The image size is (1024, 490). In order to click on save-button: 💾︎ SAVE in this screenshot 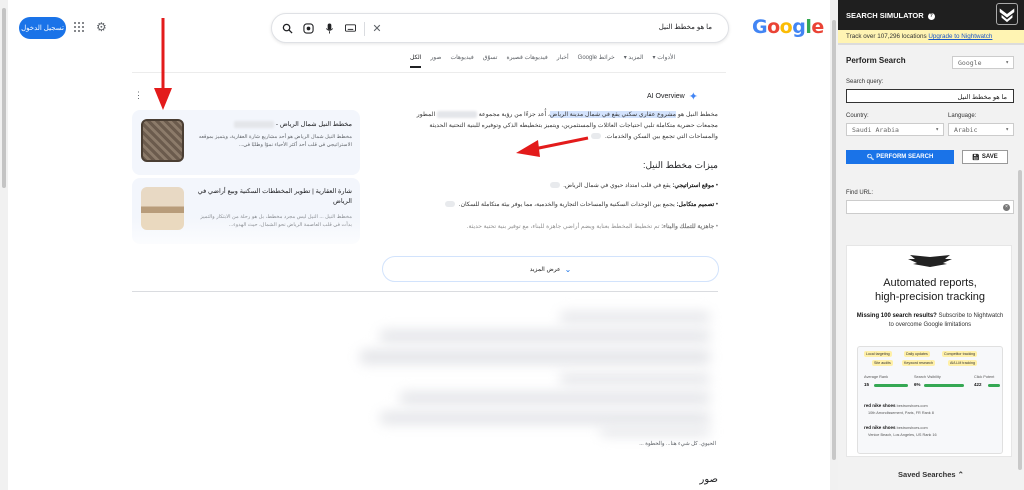, I will do `click(985, 157)`.